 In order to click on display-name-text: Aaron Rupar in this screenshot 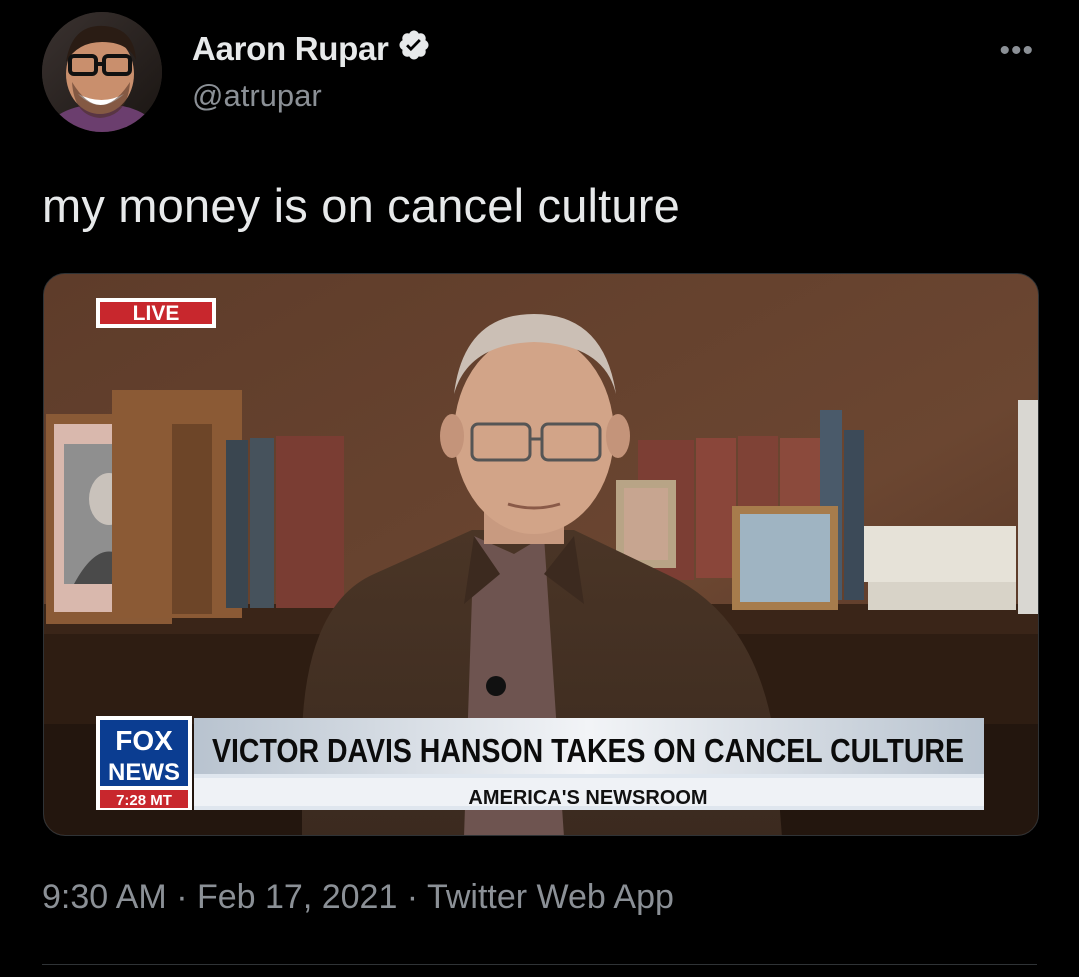, I will do `click(290, 48)`.